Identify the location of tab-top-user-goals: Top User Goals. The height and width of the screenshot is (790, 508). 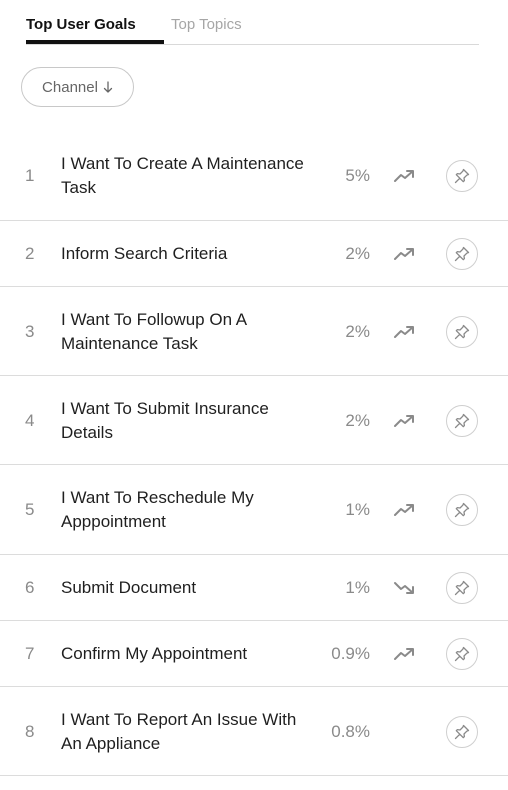
(81, 25).